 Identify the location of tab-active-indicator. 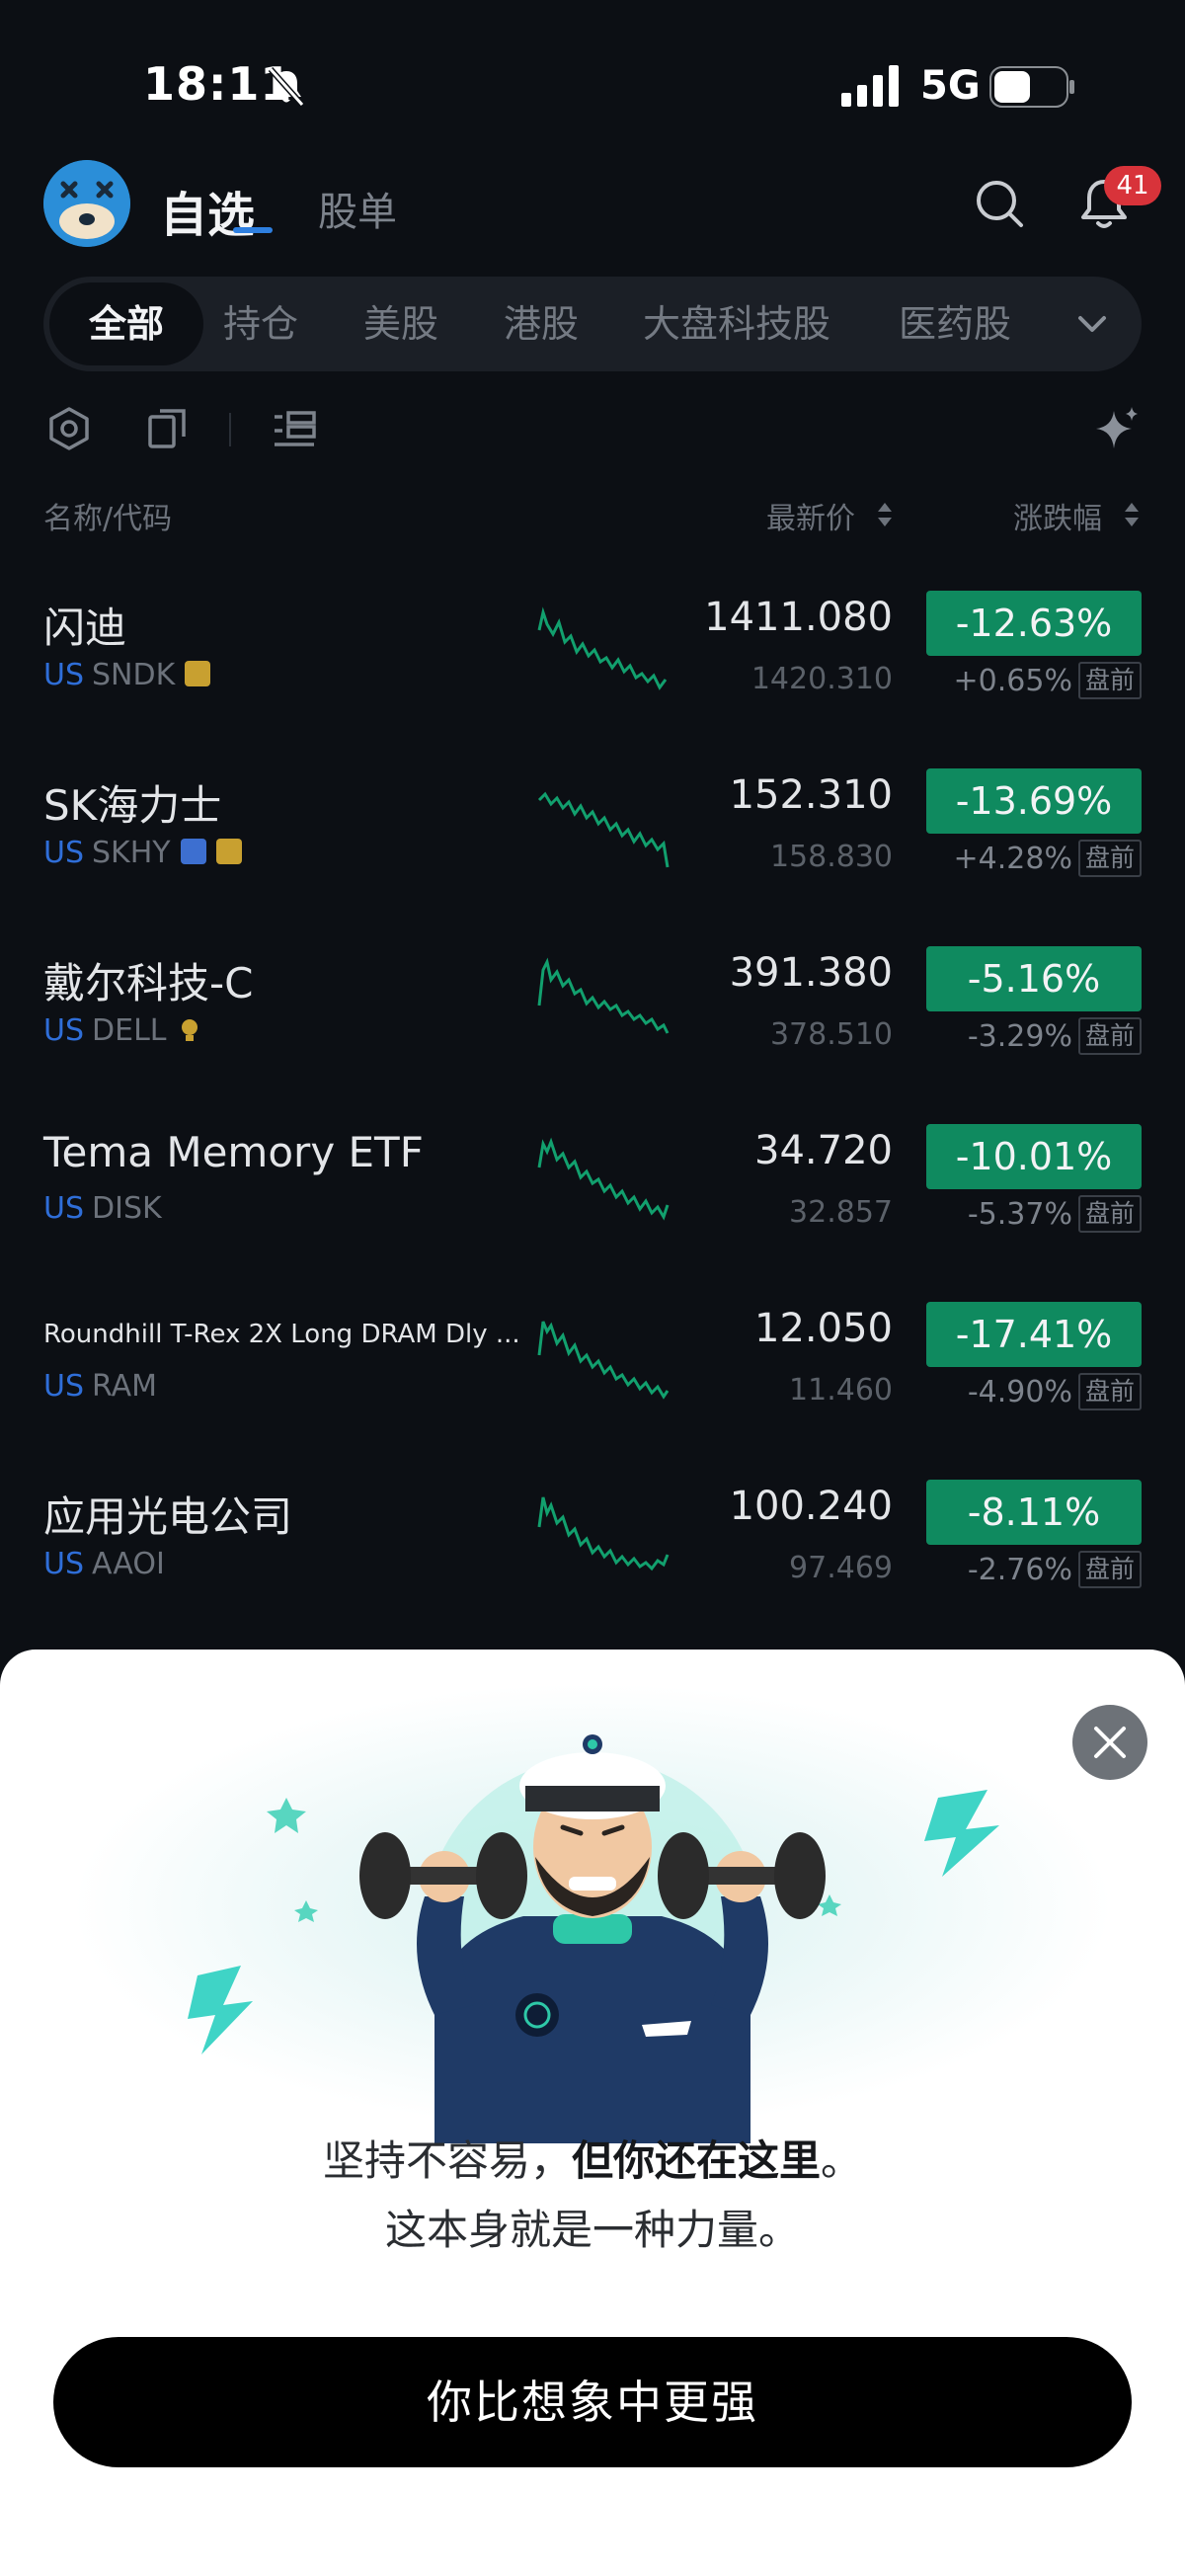
(253, 230).